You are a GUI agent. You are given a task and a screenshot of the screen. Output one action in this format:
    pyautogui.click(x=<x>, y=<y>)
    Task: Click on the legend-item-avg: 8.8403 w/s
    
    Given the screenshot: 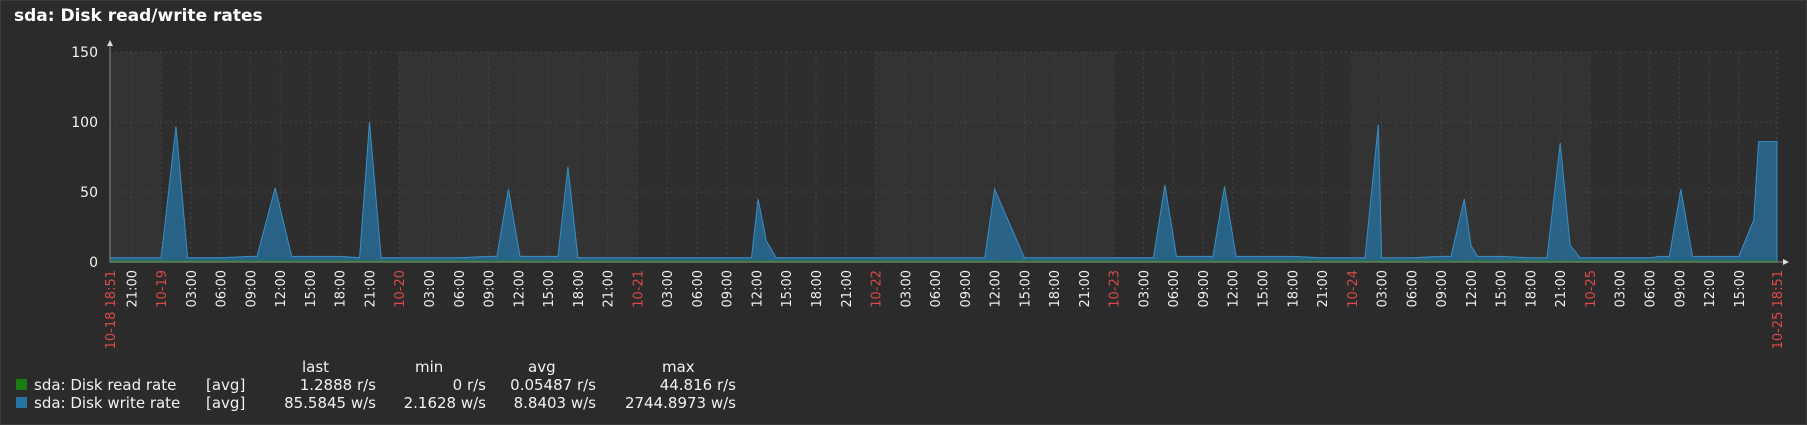 What is the action you would take?
    pyautogui.click(x=554, y=403)
    